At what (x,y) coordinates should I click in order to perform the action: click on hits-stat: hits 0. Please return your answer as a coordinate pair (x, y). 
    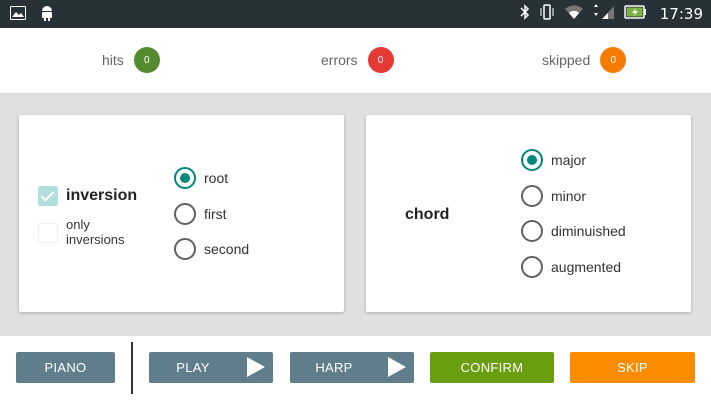
    Looking at the image, I should click on (131, 60).